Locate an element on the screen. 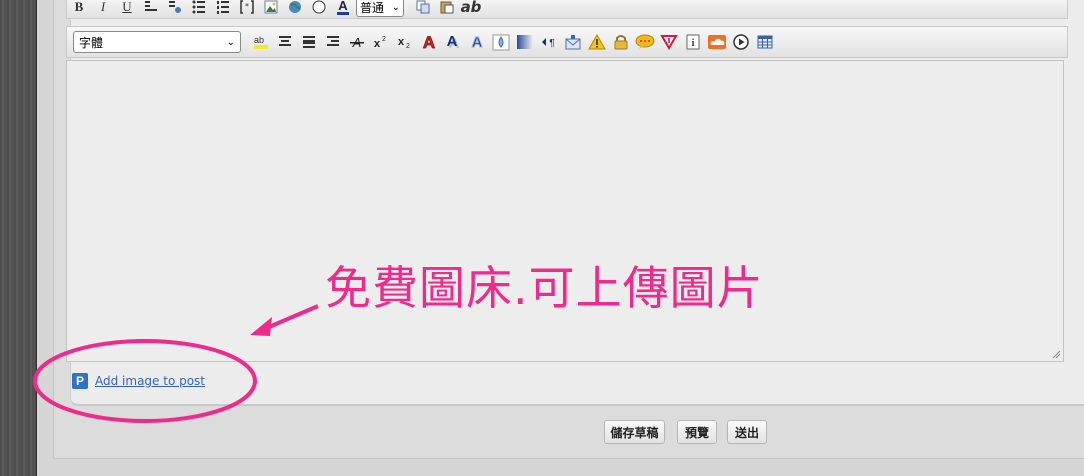 The image size is (1084, 476). submit-button: 送出 is located at coordinates (747, 432).